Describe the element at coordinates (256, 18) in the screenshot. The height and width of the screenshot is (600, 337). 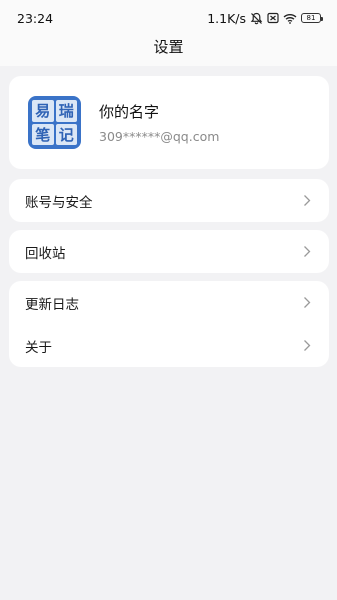
I see `mute-bell-icon` at that location.